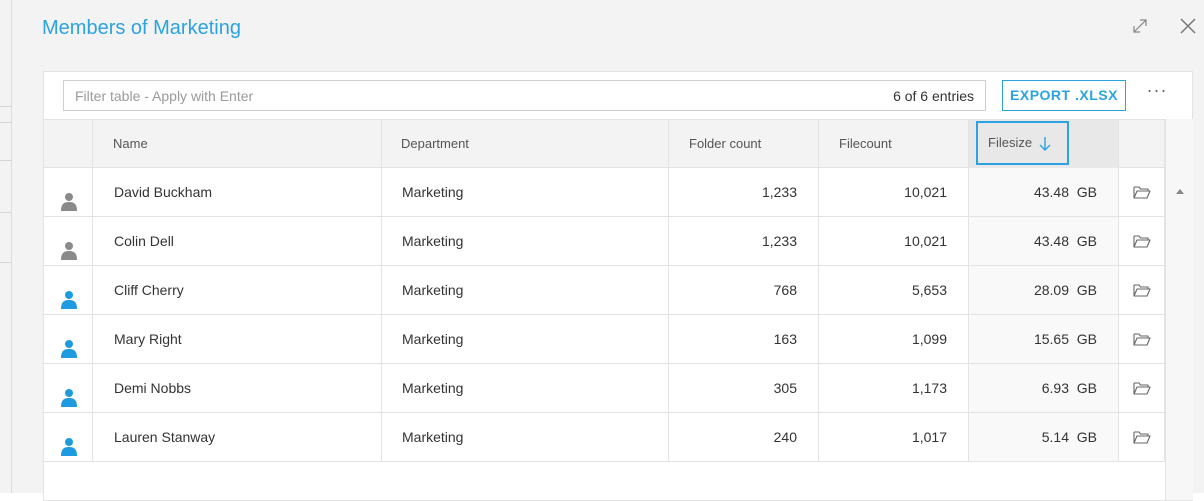 Image resolution: width=1204 pixels, height=501 pixels. I want to click on folder-count-cell: 305, so click(744, 388).